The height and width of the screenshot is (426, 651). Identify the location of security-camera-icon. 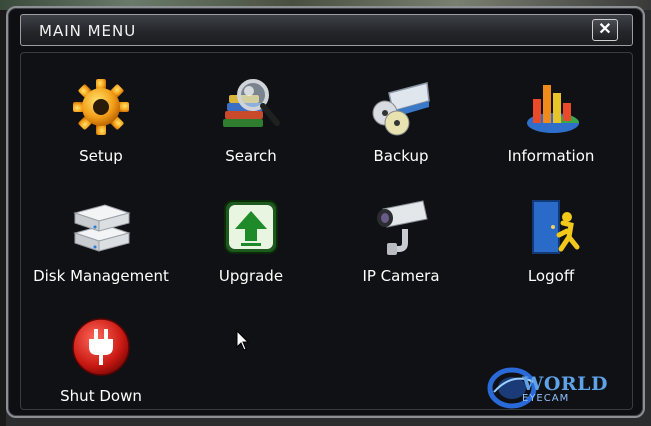
(402, 227).